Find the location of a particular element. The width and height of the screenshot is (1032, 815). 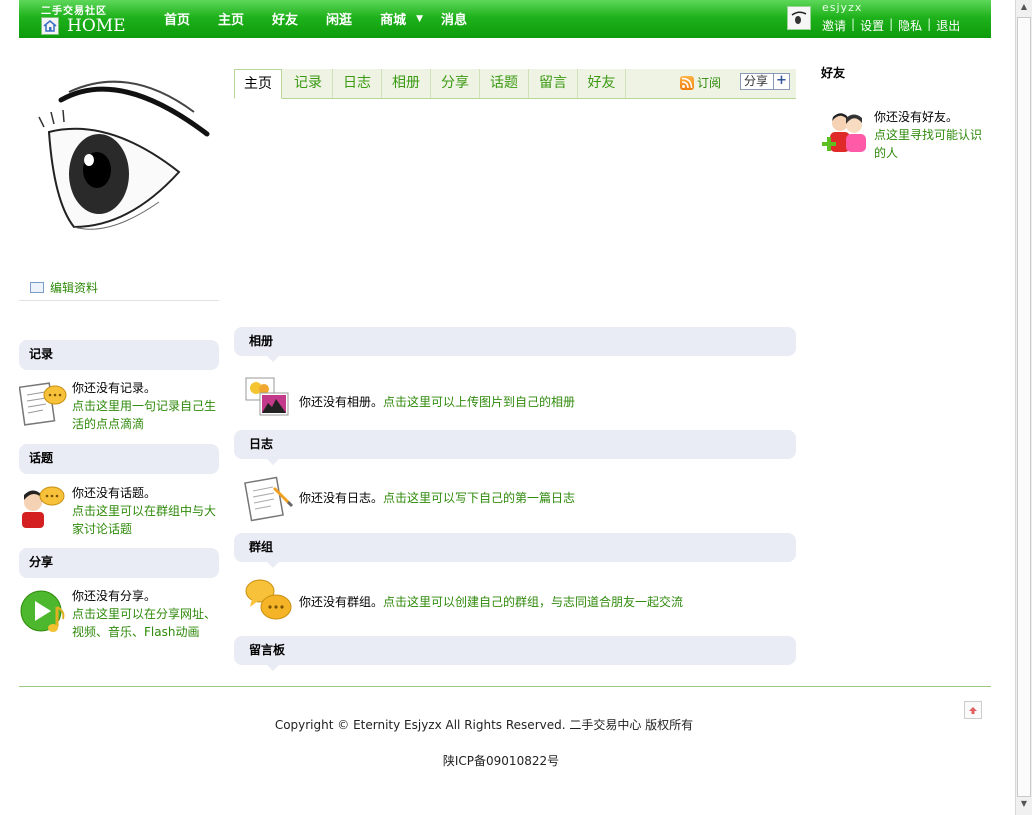

tab-album: 相册 is located at coordinates (406, 83).